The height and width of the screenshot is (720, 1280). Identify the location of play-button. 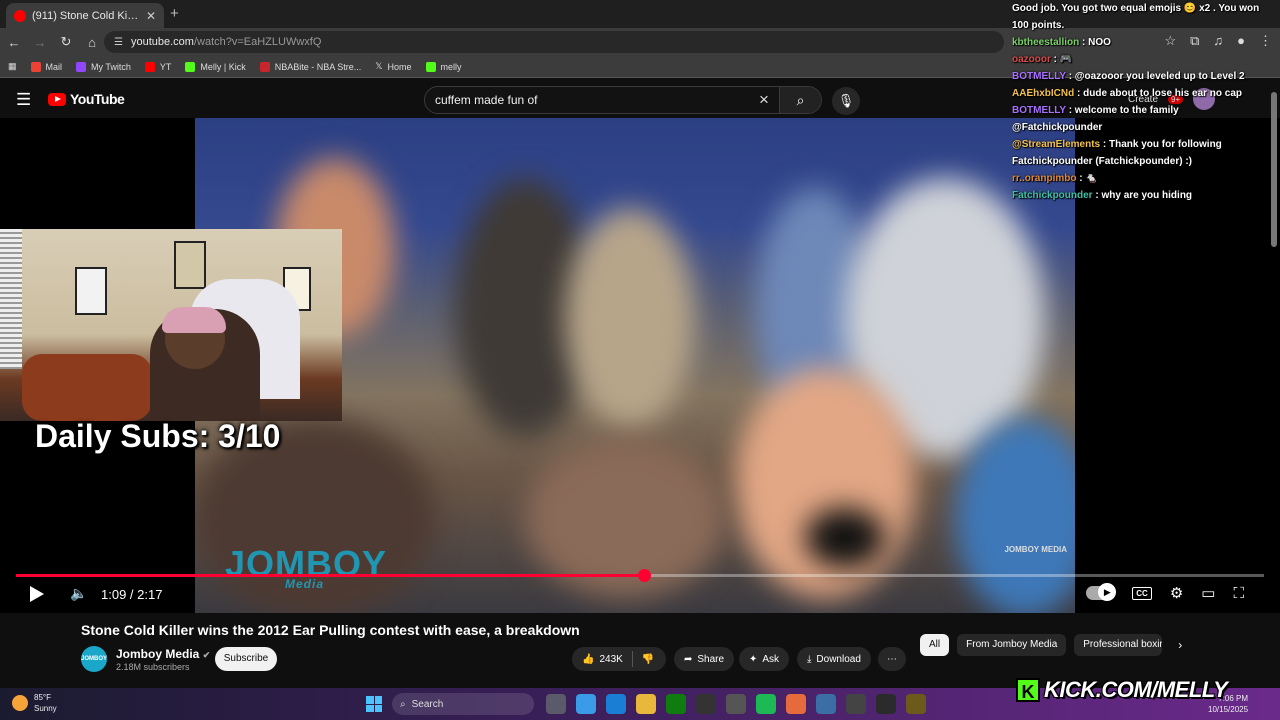
(37, 594).